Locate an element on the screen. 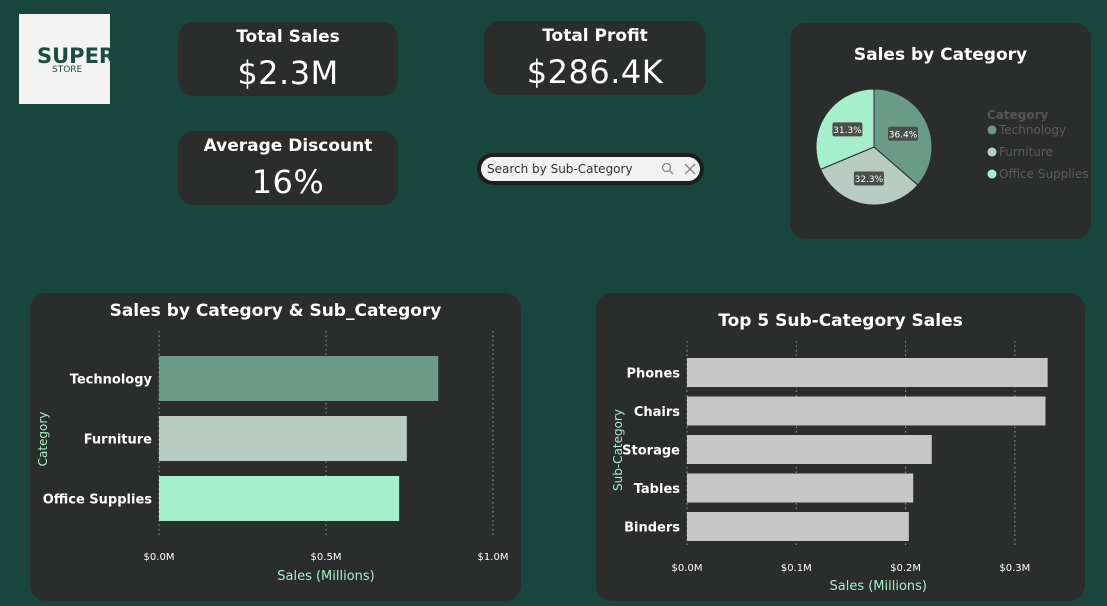 This screenshot has width=1107, height=606. total-sales-value: $2.3M is located at coordinates (288, 73).